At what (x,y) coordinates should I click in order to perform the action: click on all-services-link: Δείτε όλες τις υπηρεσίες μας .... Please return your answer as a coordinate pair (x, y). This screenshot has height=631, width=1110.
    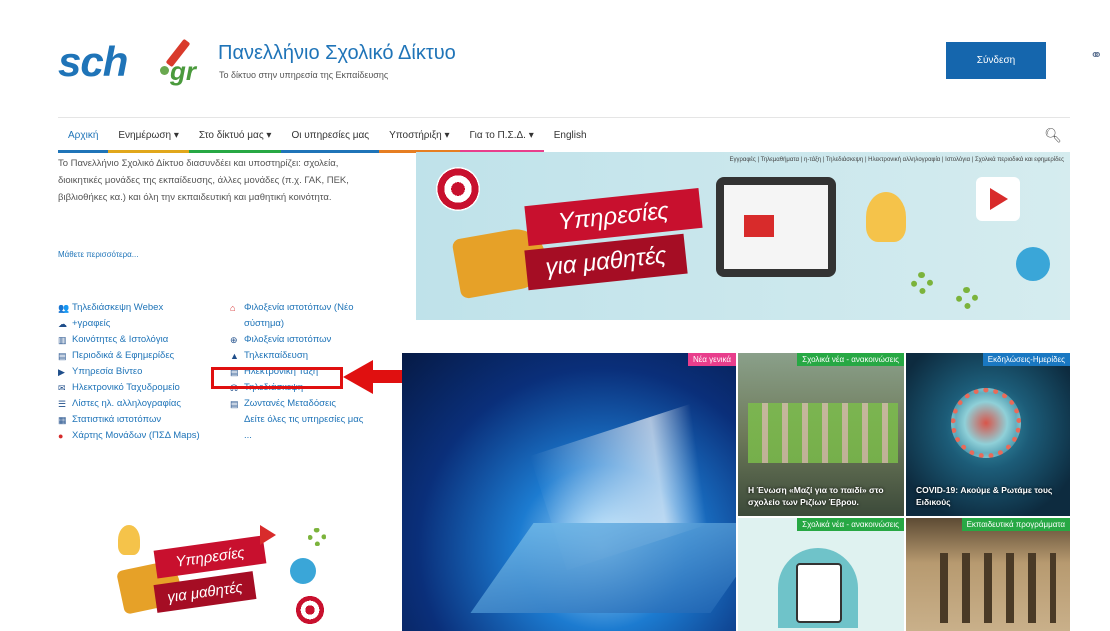
    Looking at the image, I should click on (300, 428).